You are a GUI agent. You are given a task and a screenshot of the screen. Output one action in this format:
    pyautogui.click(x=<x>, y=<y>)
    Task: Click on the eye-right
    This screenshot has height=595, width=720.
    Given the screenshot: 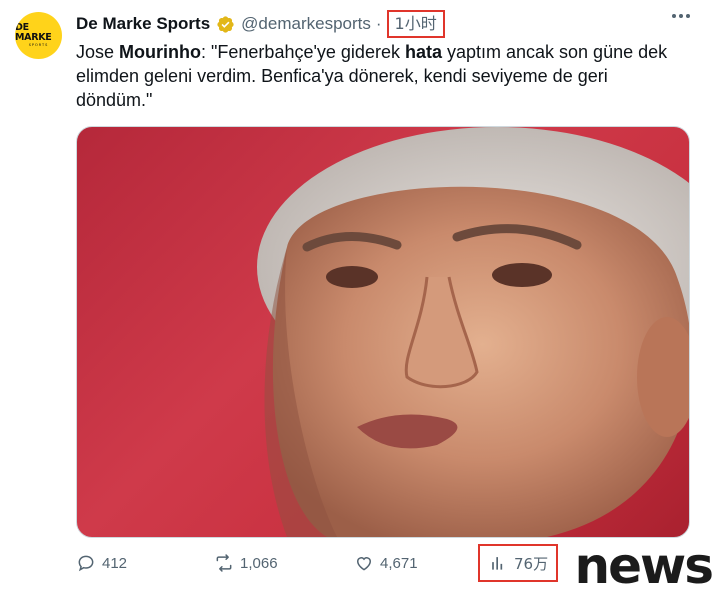 What is the action you would take?
    pyautogui.click(x=522, y=275)
    